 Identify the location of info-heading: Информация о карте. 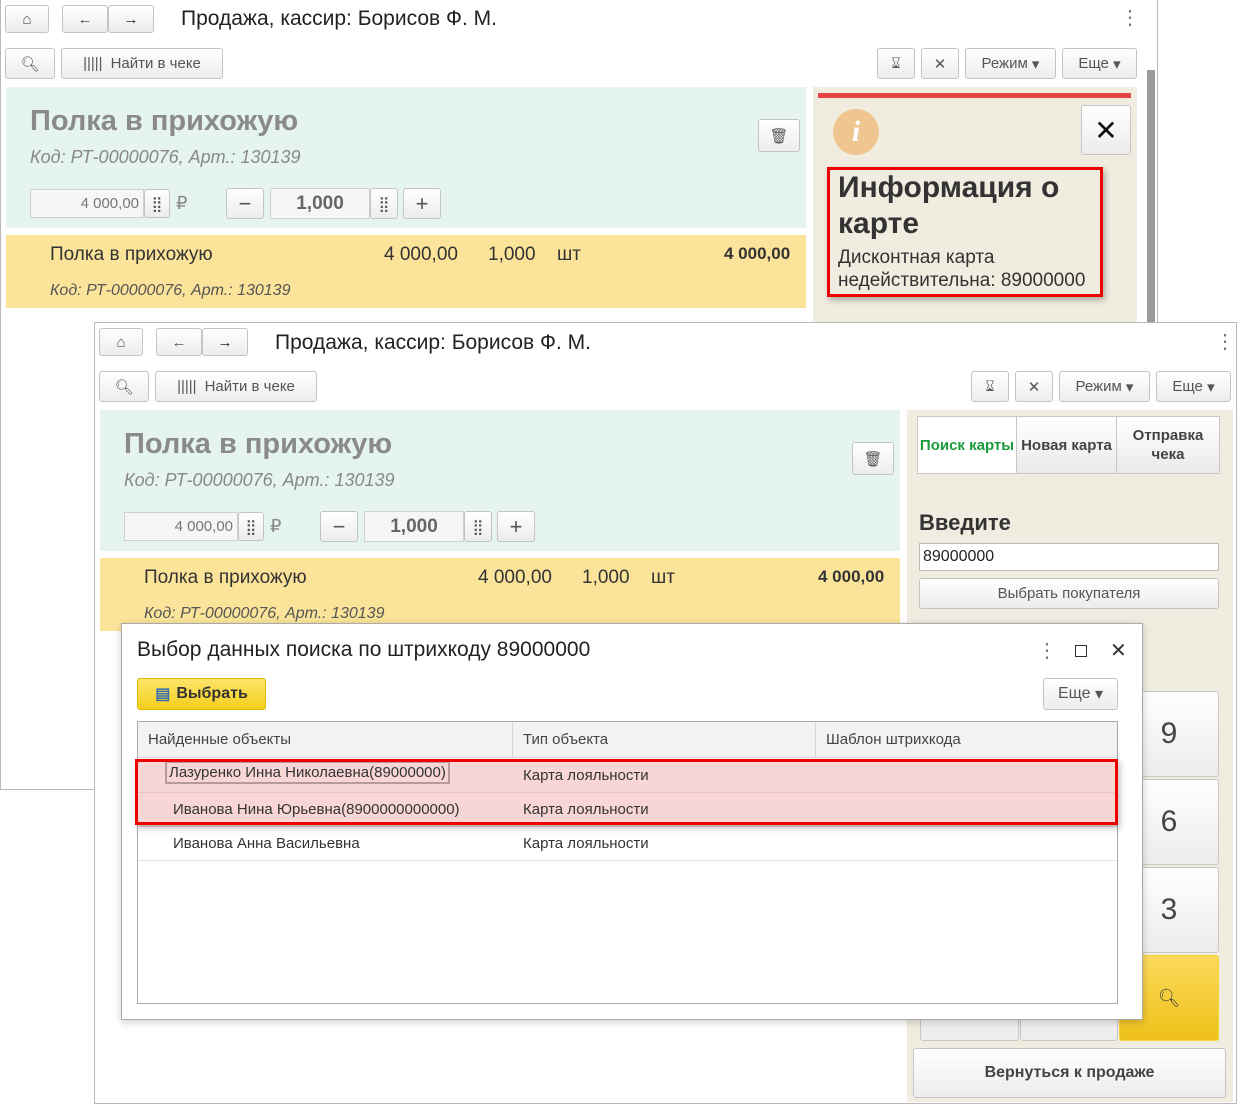
(949, 205).